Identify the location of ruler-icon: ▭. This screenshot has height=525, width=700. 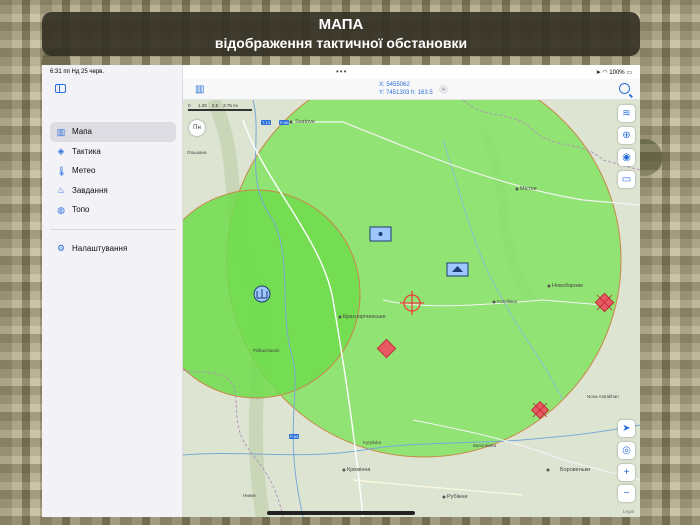
(626, 179).